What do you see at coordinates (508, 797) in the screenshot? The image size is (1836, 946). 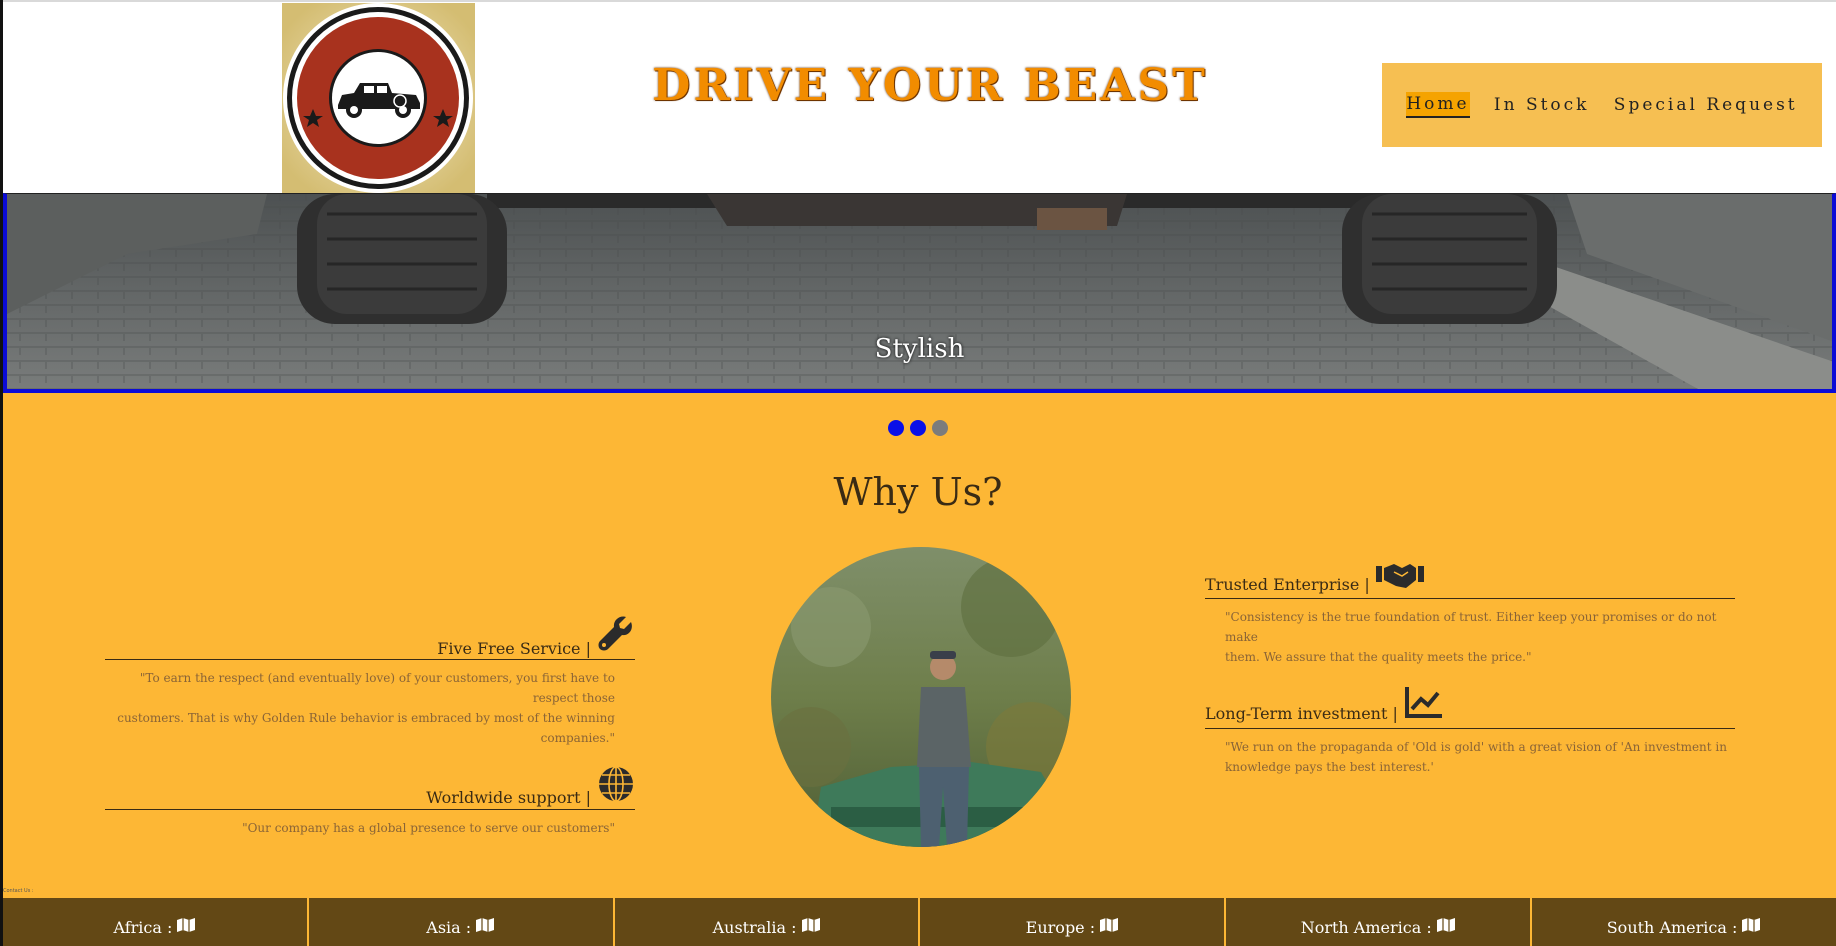 I see `feature-title: Worldwide support |` at bounding box center [508, 797].